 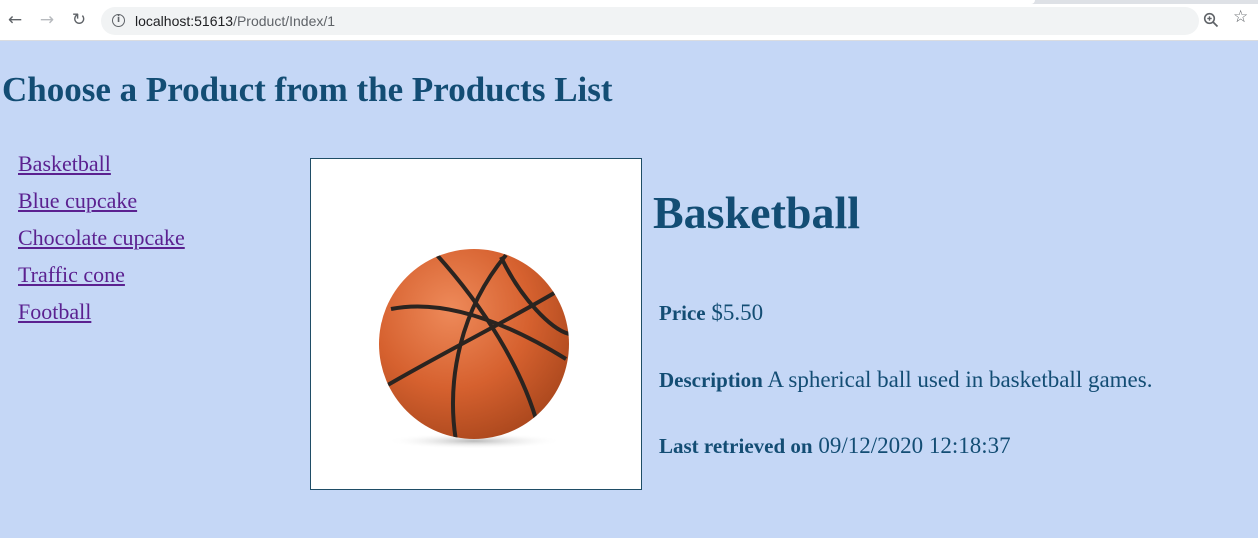 I want to click on active-tab, so click(x=517, y=2).